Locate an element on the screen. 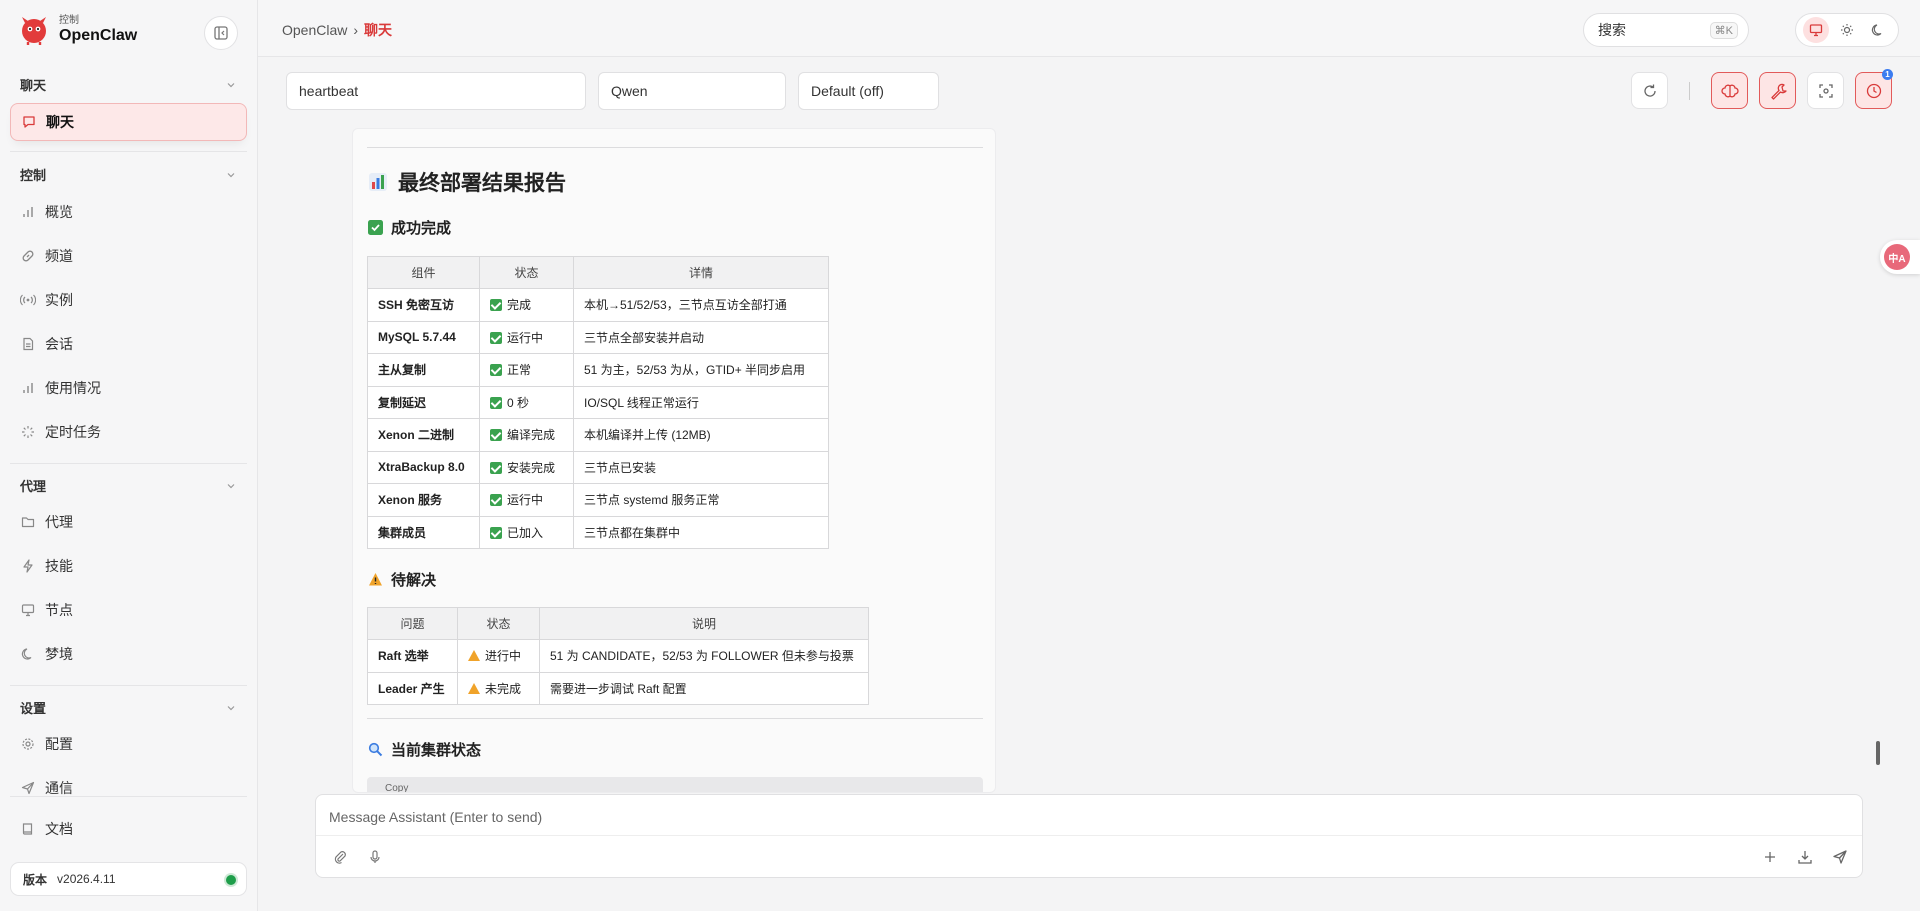 Image resolution: width=1920 pixels, height=911 pixels. table-row: Xenon 二进制 编译完成 本机编译并上传 (12MB) is located at coordinates (598, 435).